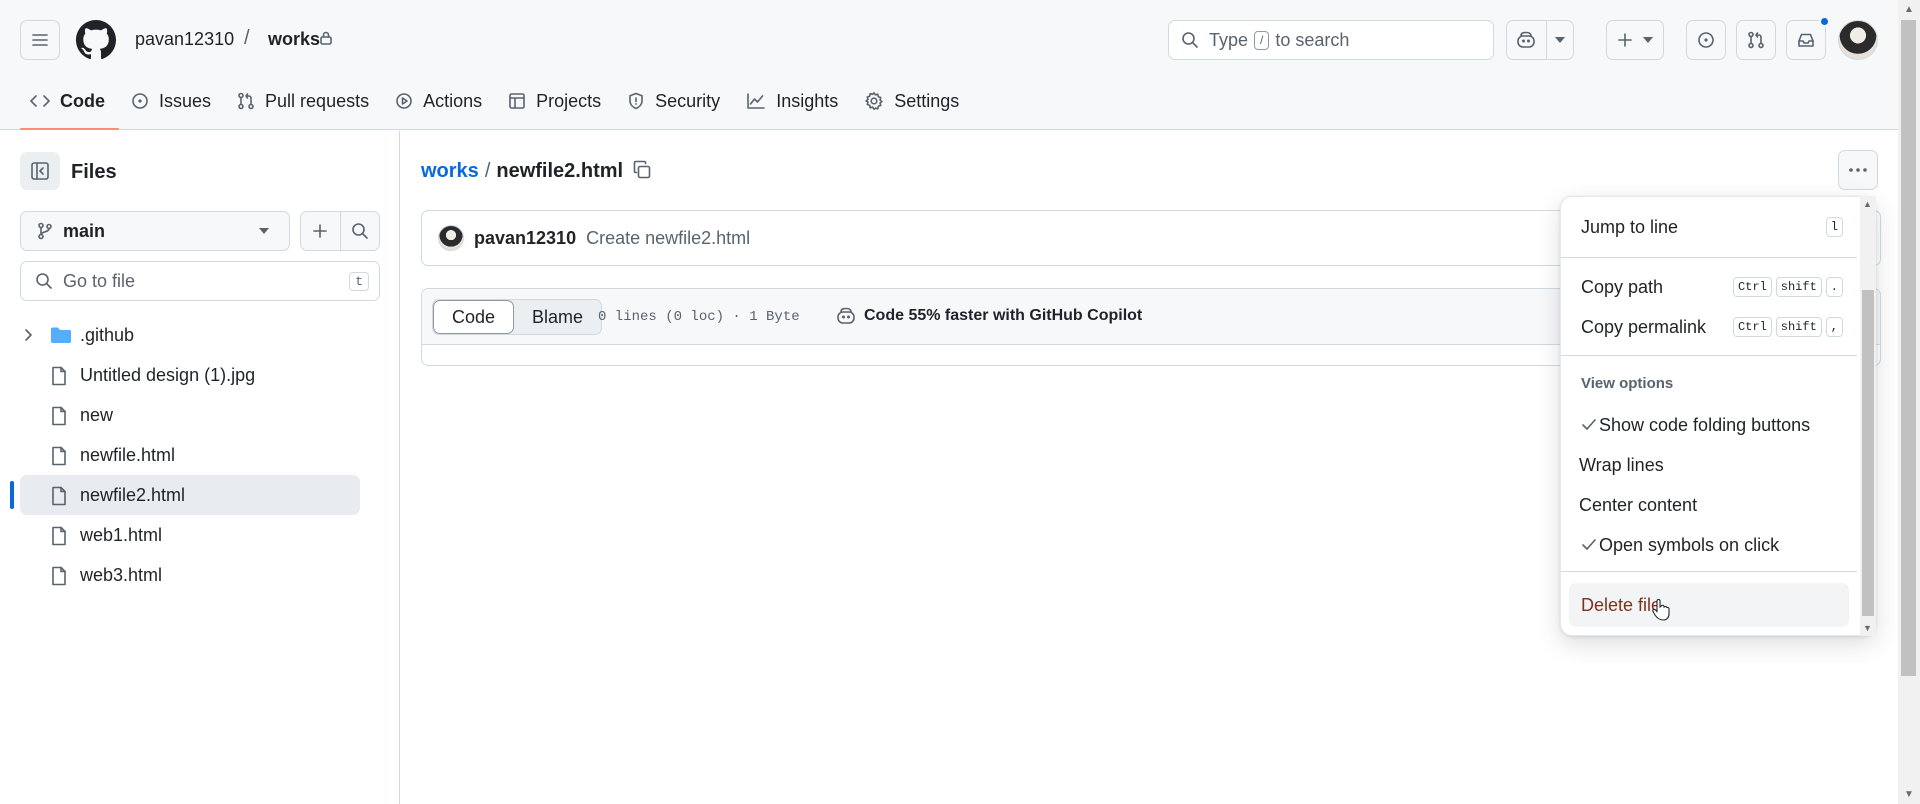 The height and width of the screenshot is (804, 1920). What do you see at coordinates (40, 171) in the screenshot?
I see `collapse-sidebar-button` at bounding box center [40, 171].